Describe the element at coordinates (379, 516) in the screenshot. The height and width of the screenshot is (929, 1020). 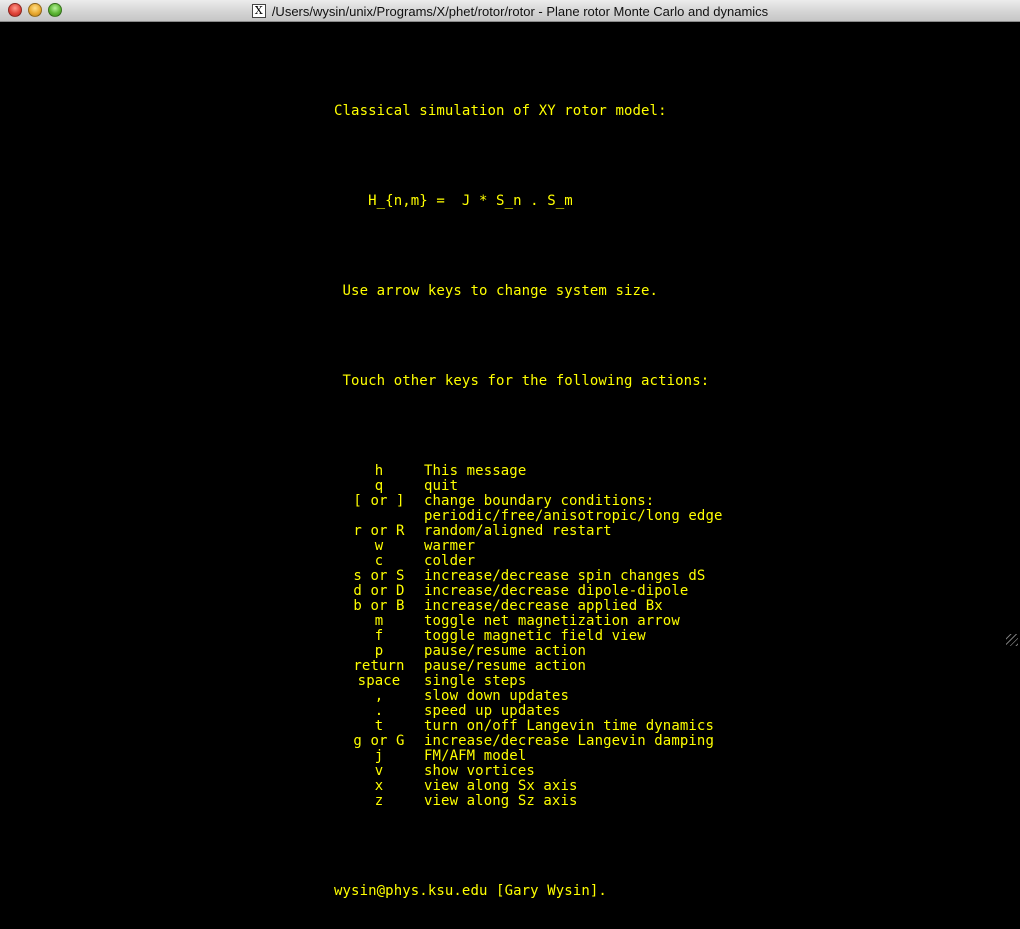
I see `command-key` at that location.